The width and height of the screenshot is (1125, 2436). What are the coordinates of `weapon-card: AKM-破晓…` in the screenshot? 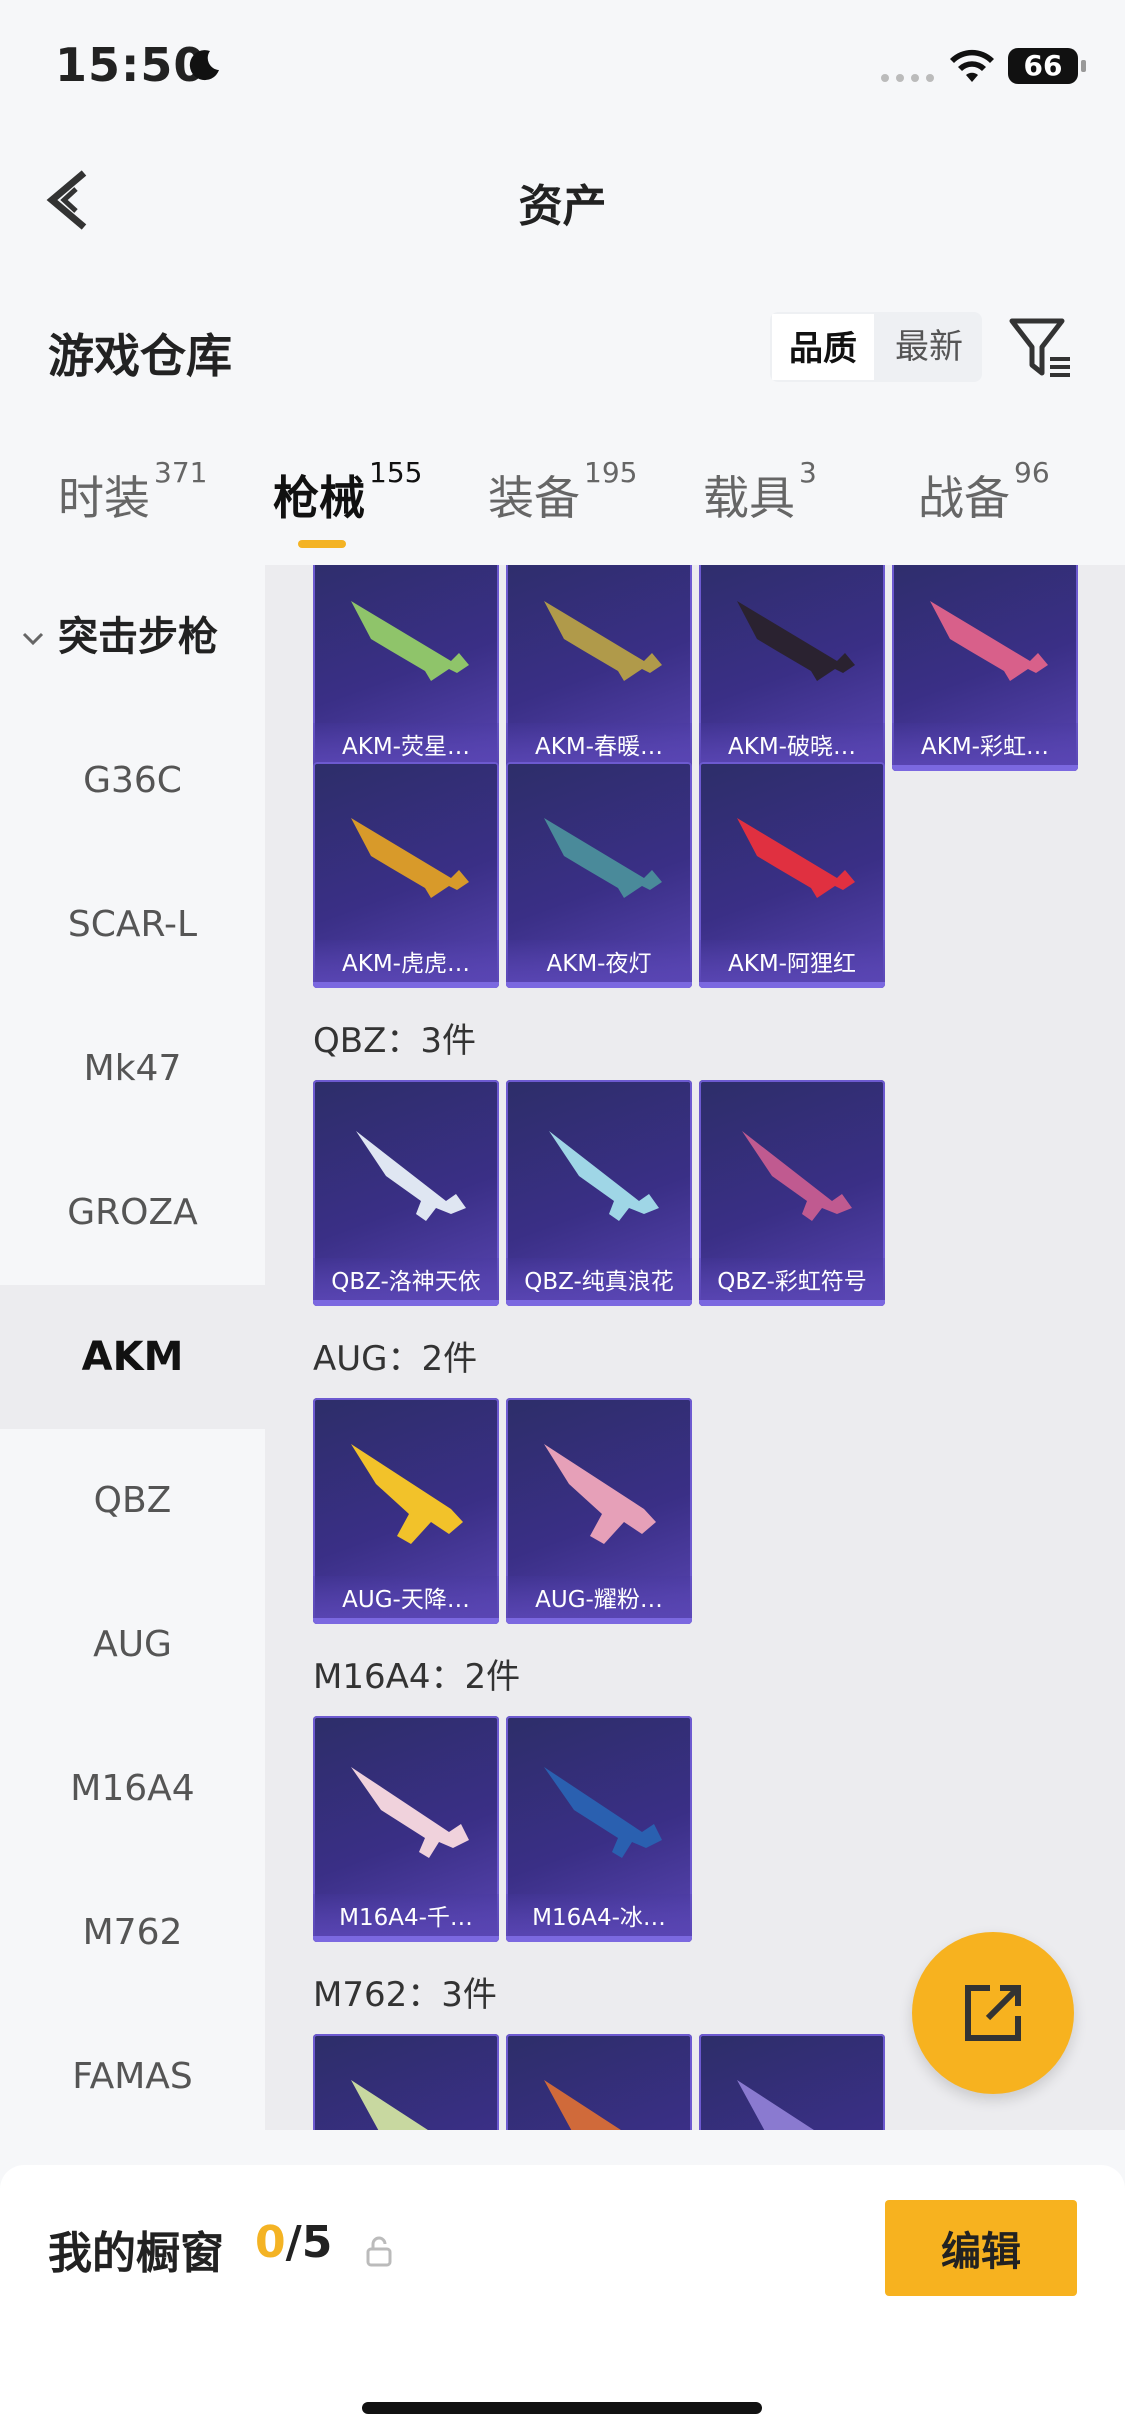 It's located at (792, 668).